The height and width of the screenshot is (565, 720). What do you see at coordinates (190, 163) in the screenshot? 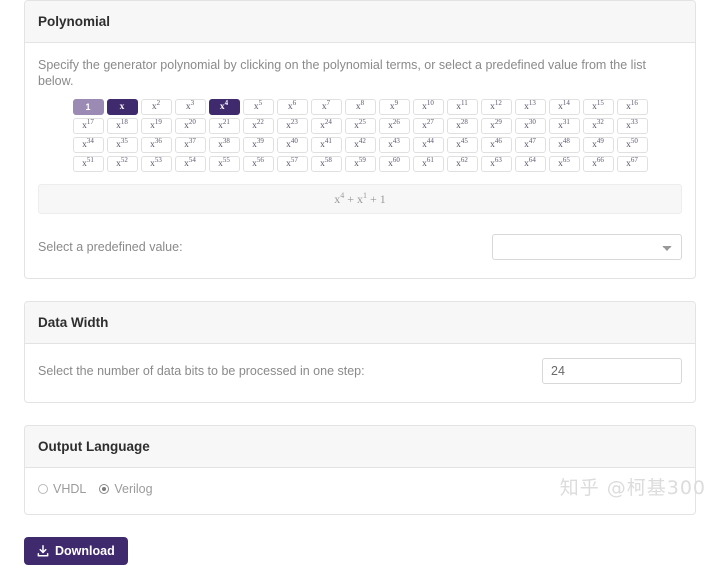
I see `polynomial-term-x54: x54` at bounding box center [190, 163].